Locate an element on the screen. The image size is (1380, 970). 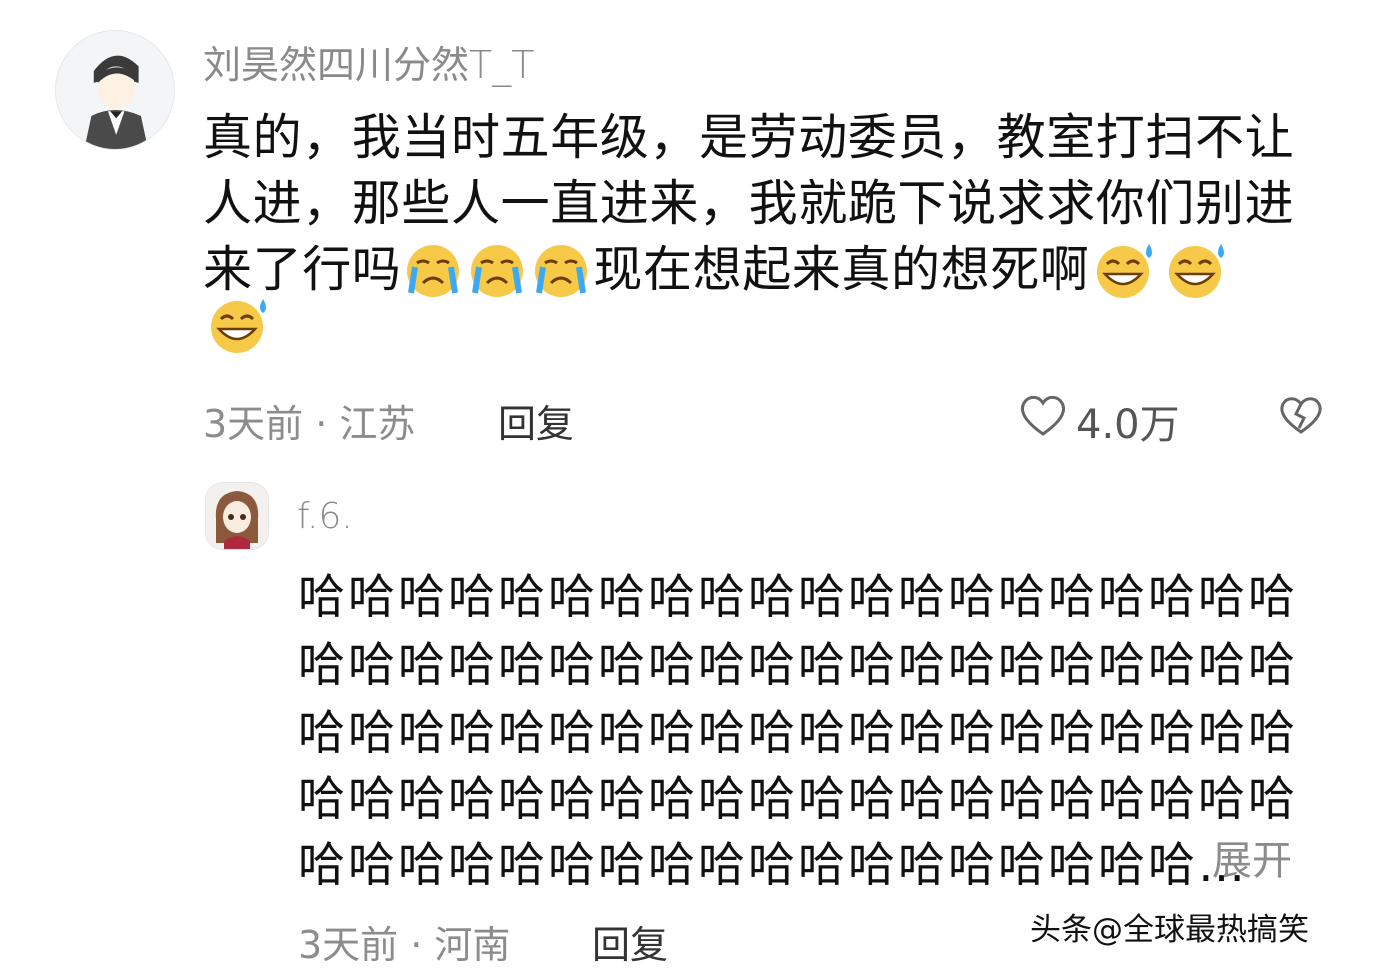
comment-meta: 3天前 · 江苏 is located at coordinates (309, 424).